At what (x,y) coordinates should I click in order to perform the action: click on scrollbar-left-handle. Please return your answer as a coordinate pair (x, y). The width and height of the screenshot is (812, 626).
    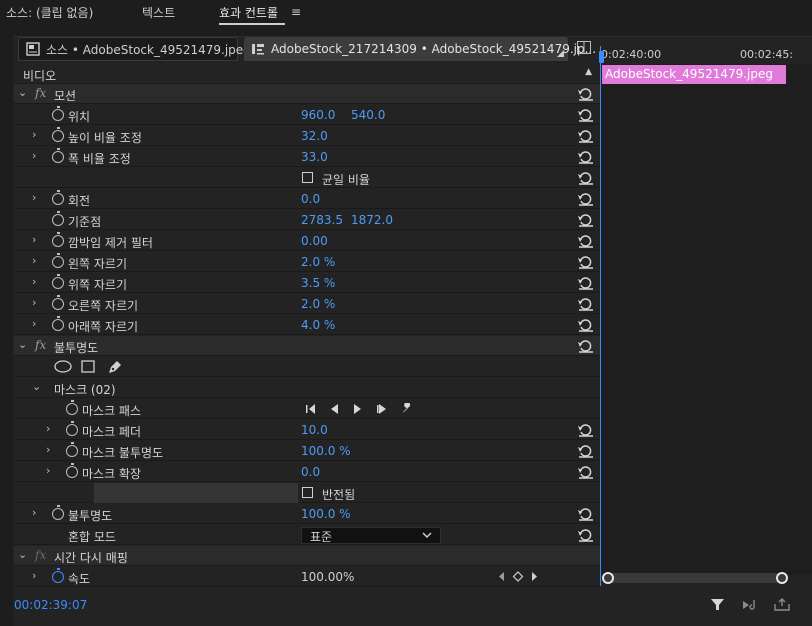
    Looking at the image, I should click on (608, 578).